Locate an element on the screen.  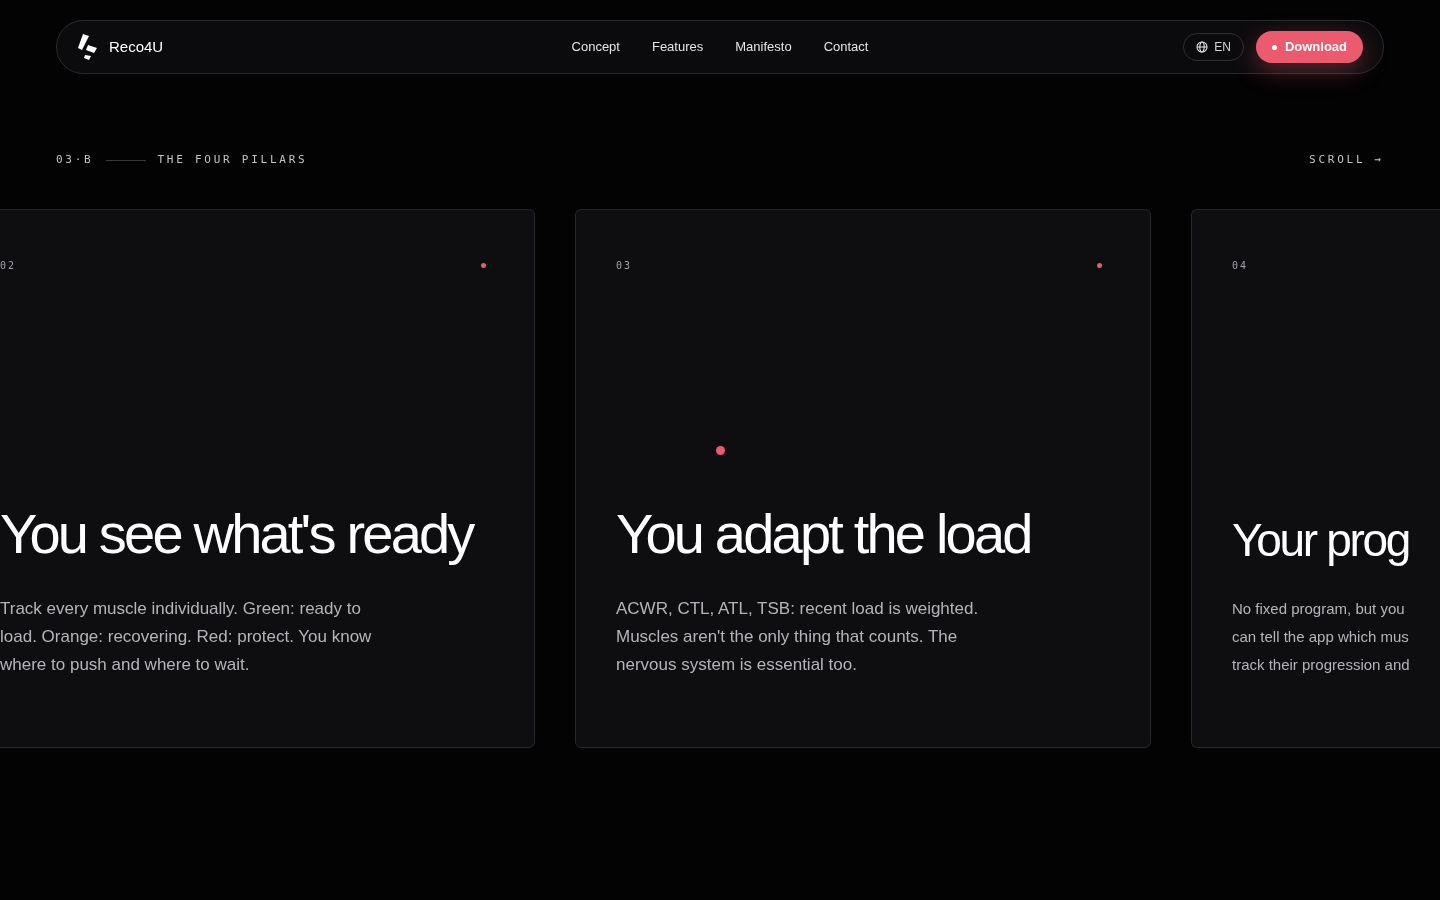
card-number: 02 is located at coordinates (8, 265).